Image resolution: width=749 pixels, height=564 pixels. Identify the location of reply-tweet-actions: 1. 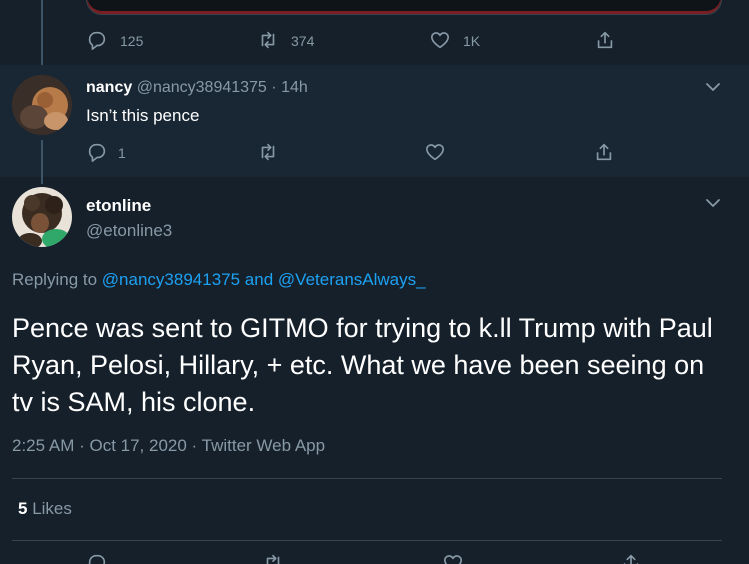
(374, 153).